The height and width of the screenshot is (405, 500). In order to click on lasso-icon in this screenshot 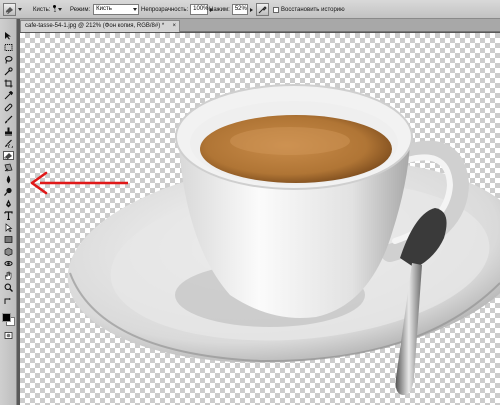, I will do `click(8, 59)`.